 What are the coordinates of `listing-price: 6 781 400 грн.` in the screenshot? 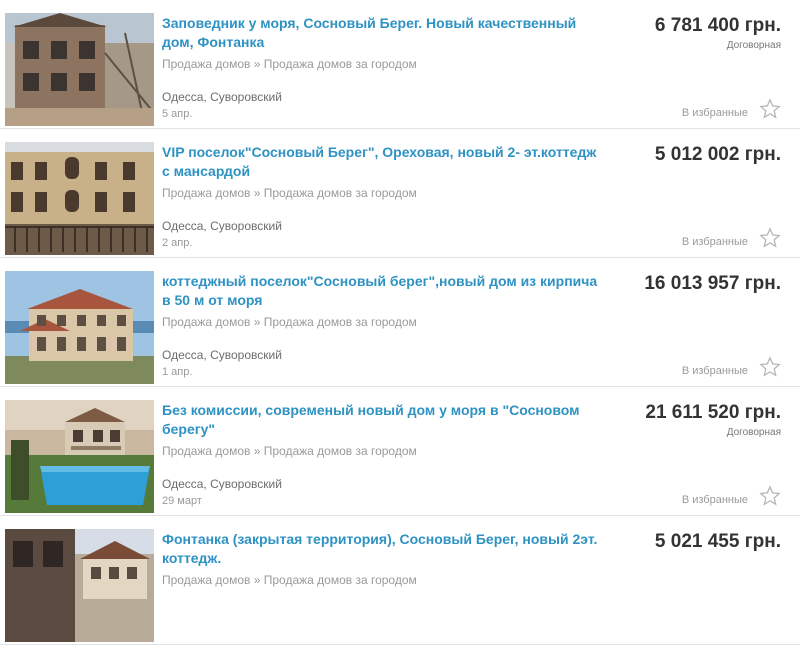 It's located at (717, 25).